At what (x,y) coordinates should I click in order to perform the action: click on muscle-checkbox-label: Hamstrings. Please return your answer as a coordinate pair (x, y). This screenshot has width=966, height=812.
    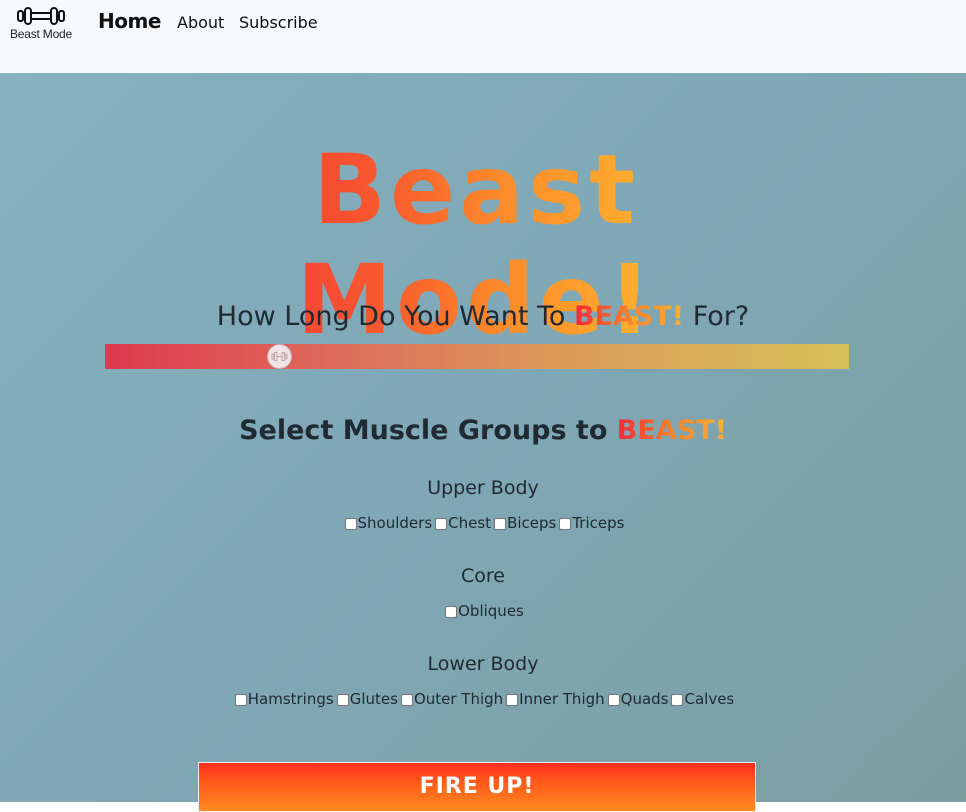
    Looking at the image, I should click on (290, 699).